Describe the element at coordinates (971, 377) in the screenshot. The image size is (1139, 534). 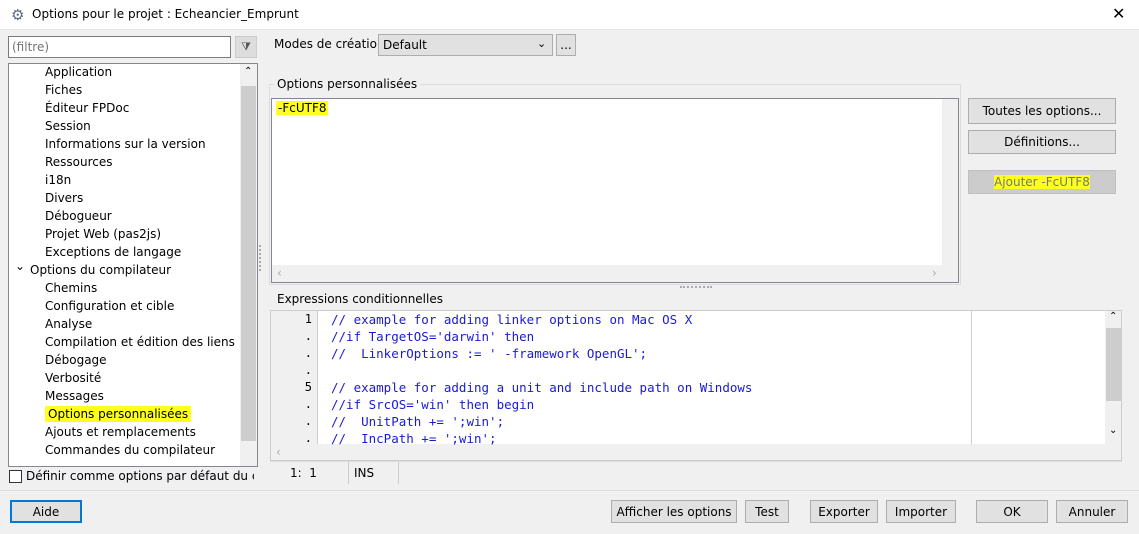
I see `right-margin` at that location.